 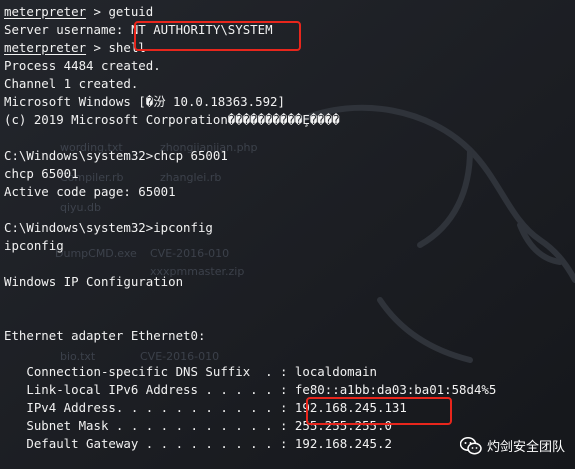 I want to click on terminal-text: > getuid, so click(x=120, y=11).